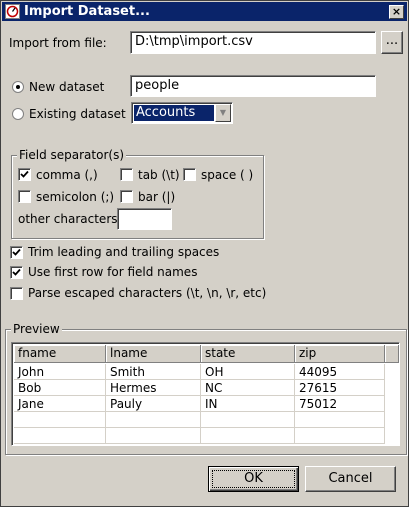  Describe the element at coordinates (60, 404) in the screenshot. I see `table-cell: Jane` at that location.